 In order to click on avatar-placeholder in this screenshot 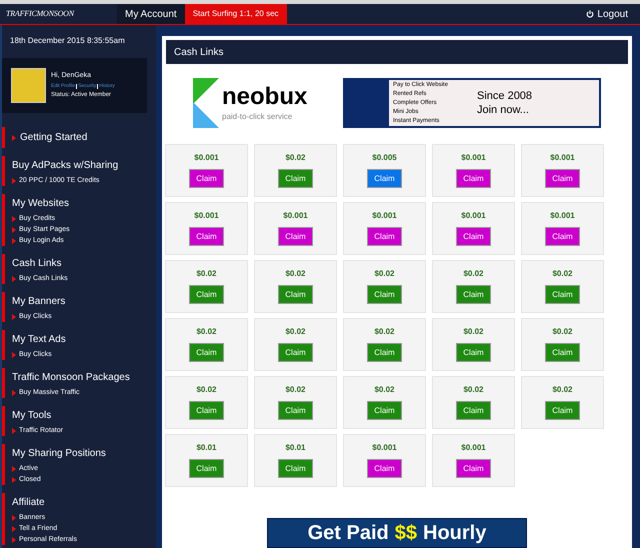, I will do `click(28, 85)`.